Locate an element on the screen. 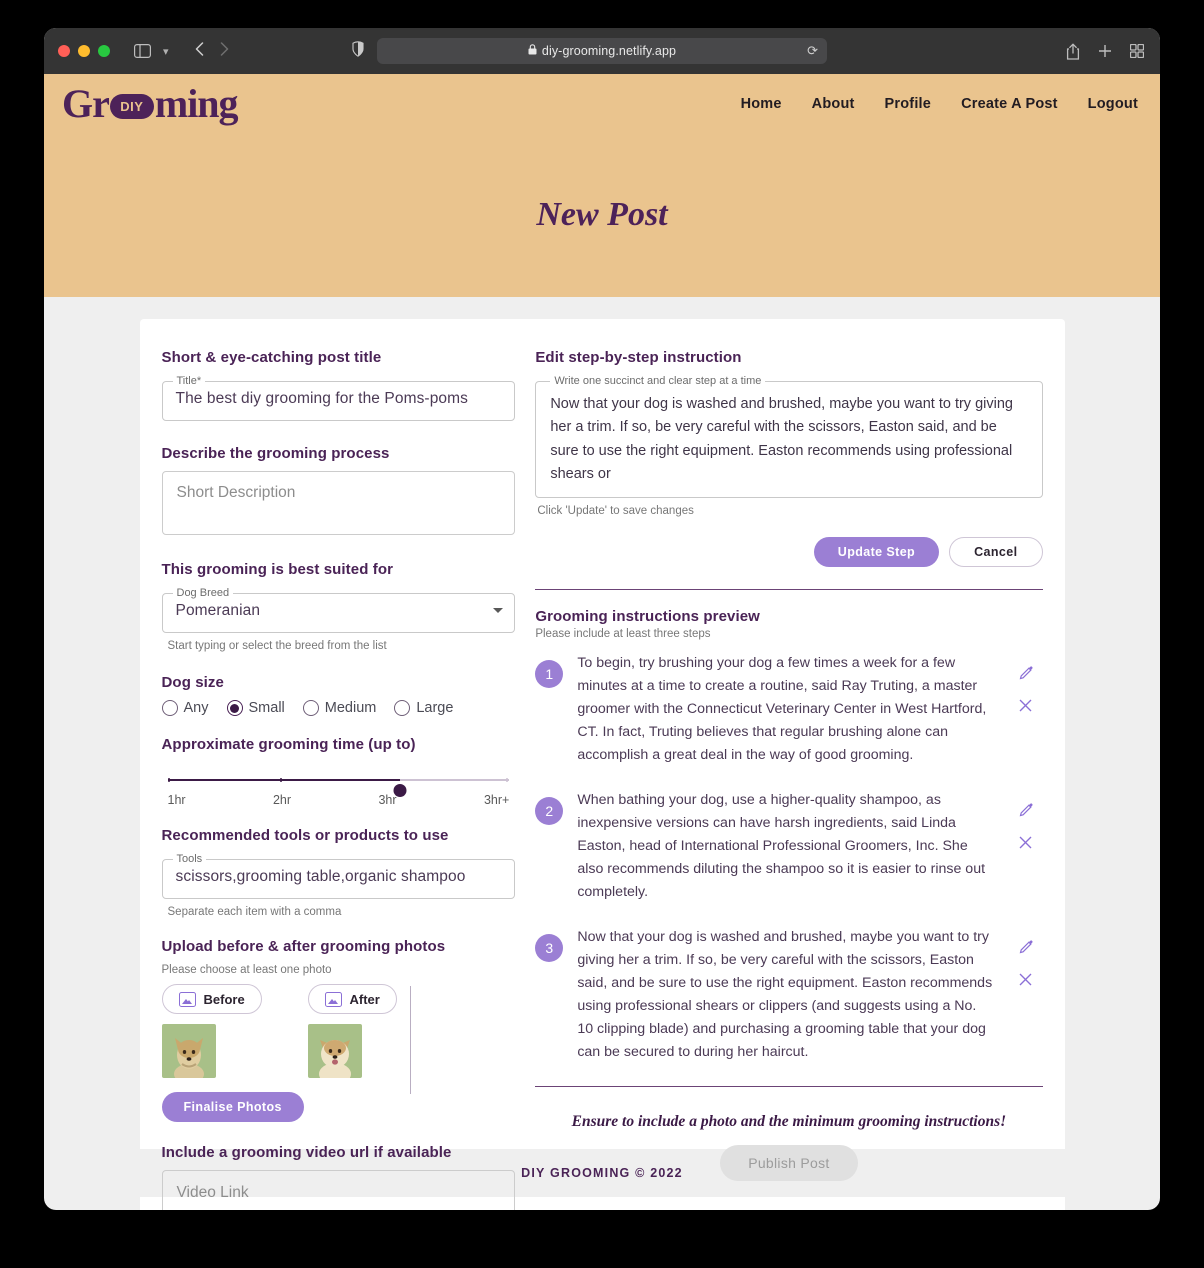 This screenshot has width=1204, height=1268. address-bar: diy-grooming.netlify.app ⟳ is located at coordinates (602, 51).